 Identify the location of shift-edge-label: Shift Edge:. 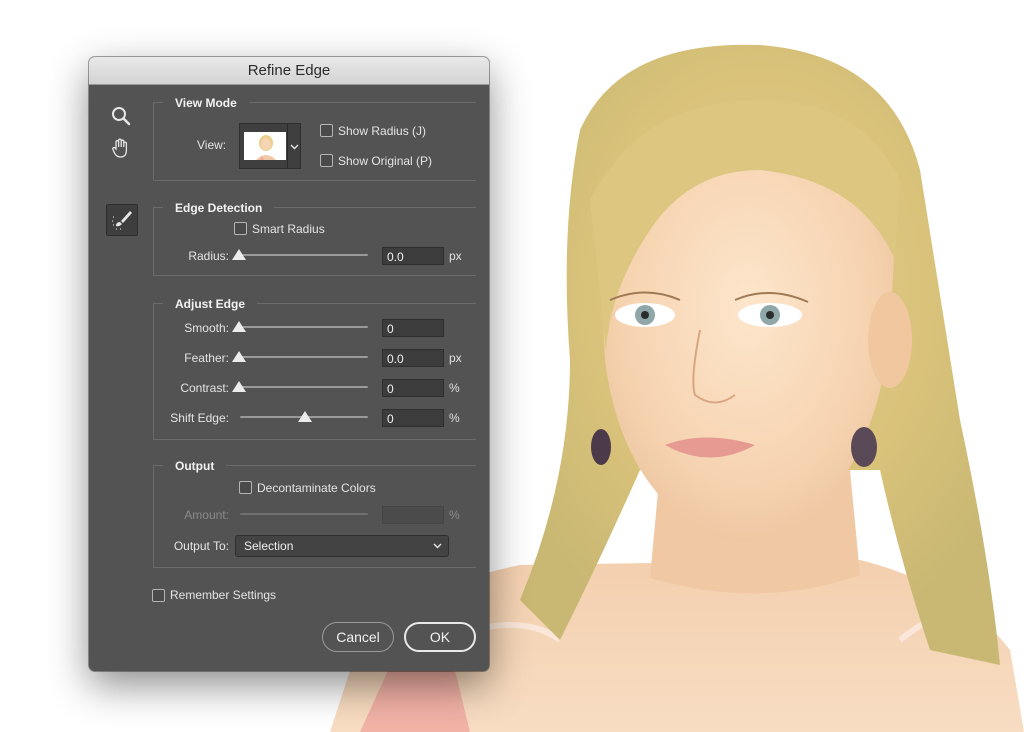
(199, 418).